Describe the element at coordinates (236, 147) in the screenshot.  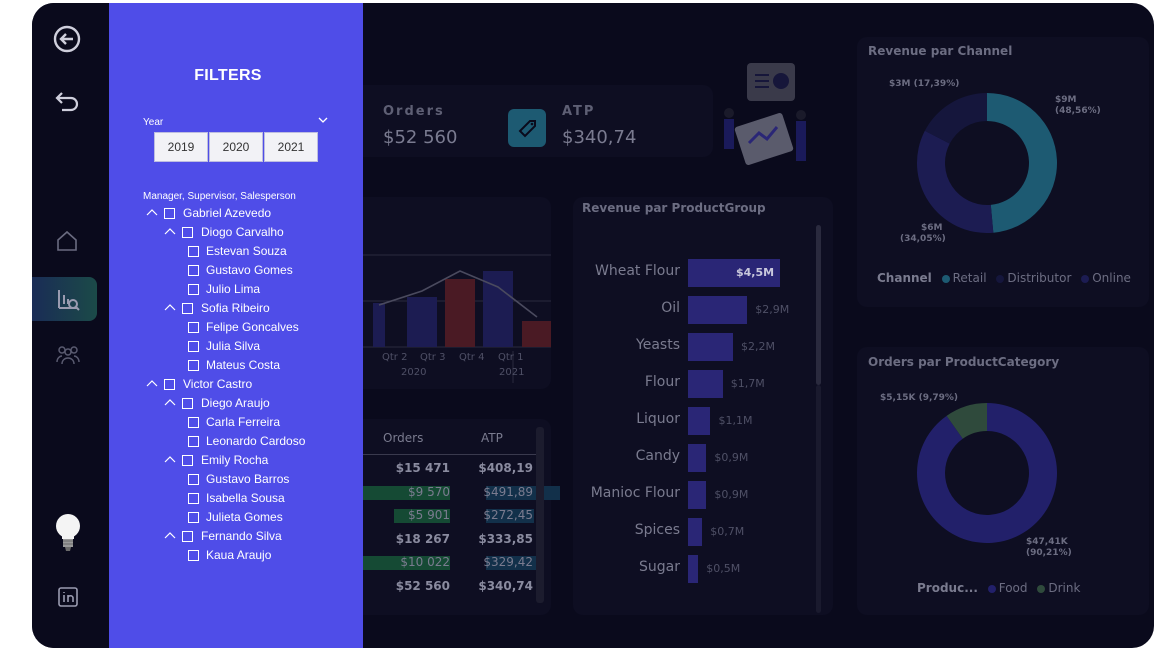
I see `year-button-2020: 2020` at that location.